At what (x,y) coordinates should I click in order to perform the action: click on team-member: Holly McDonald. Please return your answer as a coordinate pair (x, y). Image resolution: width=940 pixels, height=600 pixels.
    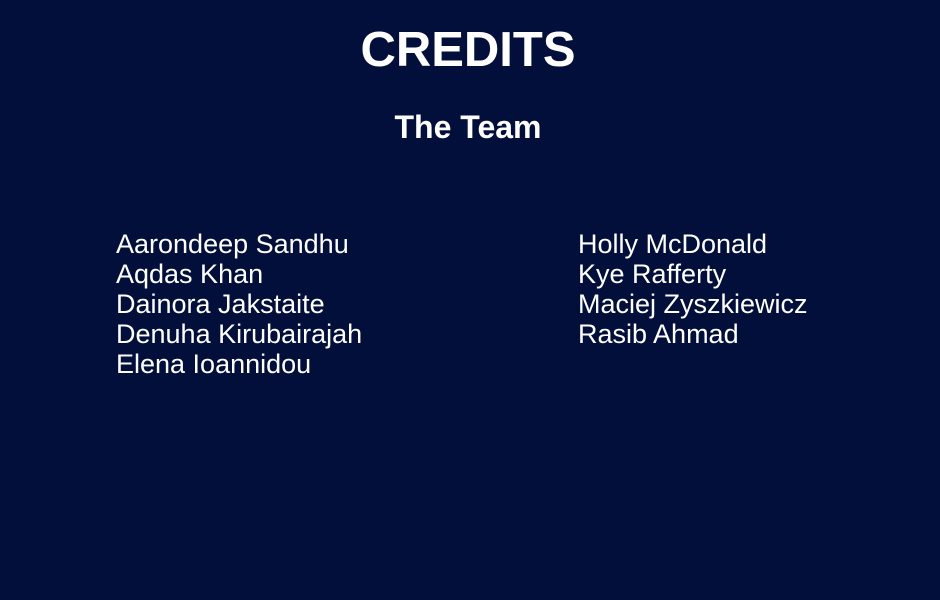
    Looking at the image, I should click on (673, 244).